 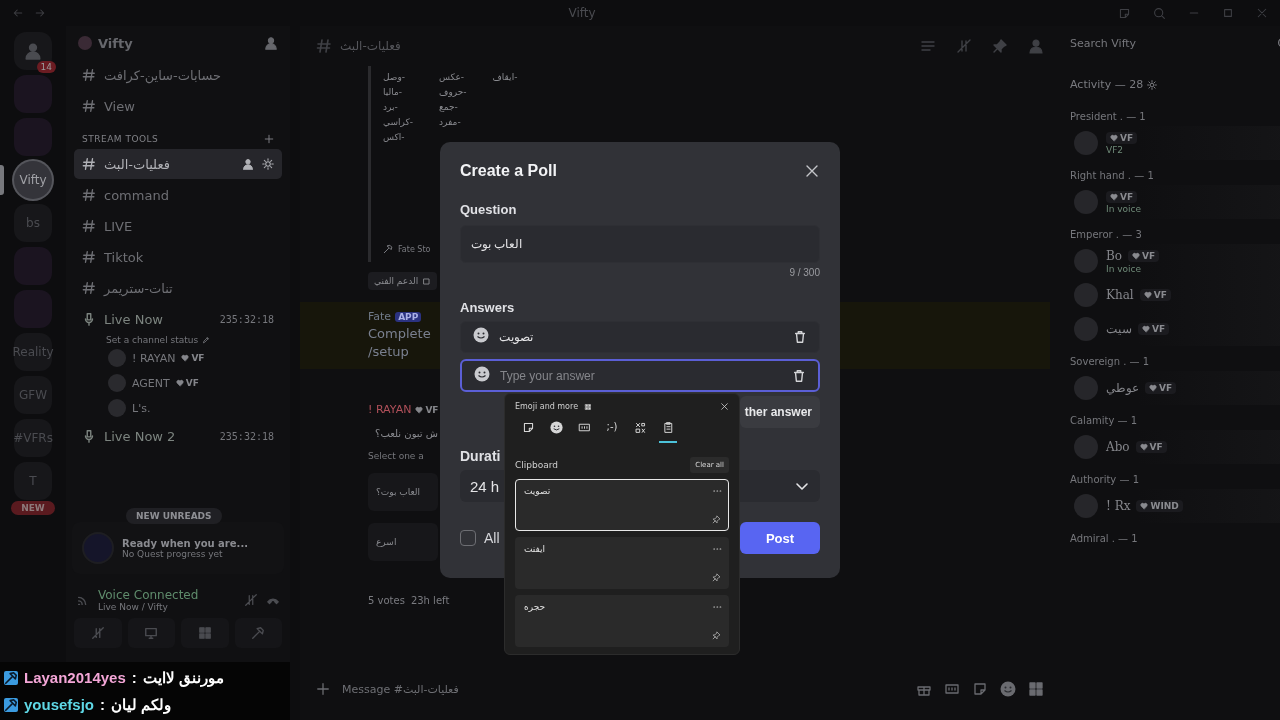 I want to click on mute-icon, so click(x=964, y=46).